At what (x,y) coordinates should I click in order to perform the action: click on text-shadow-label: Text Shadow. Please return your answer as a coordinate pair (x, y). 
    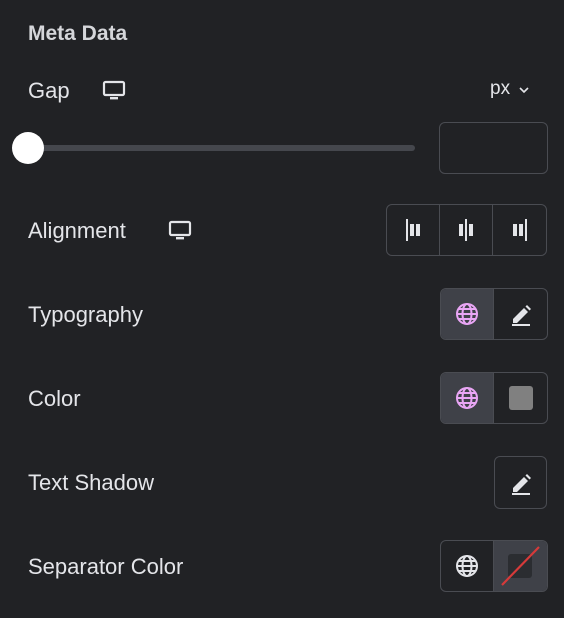
    Looking at the image, I should click on (91, 482).